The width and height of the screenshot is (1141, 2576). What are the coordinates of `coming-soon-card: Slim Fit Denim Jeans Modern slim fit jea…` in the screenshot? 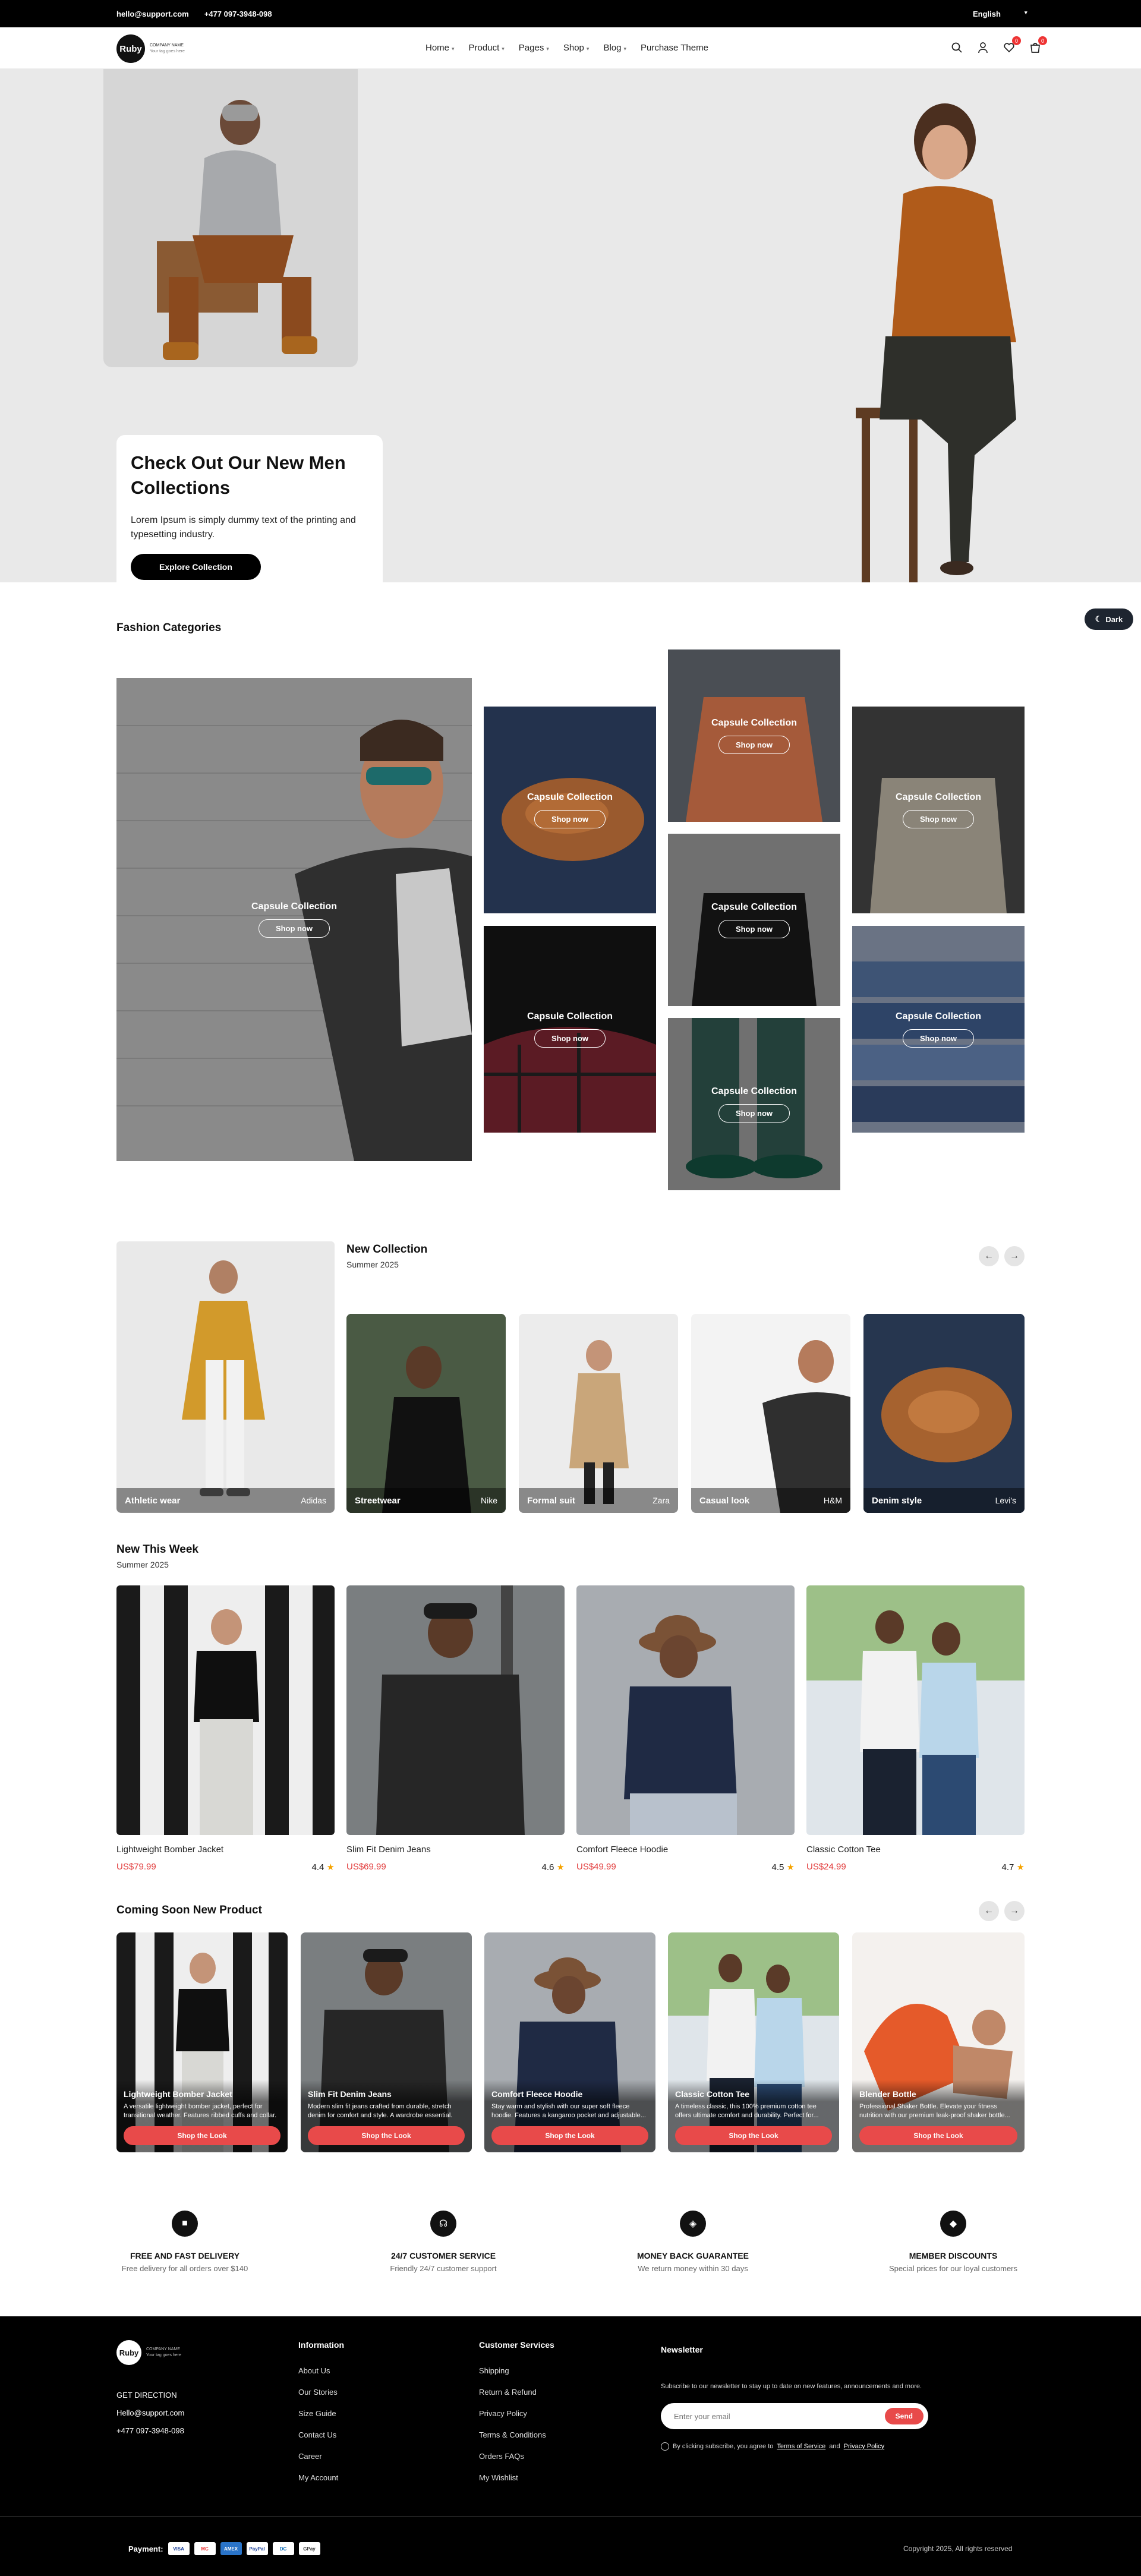 It's located at (386, 2042).